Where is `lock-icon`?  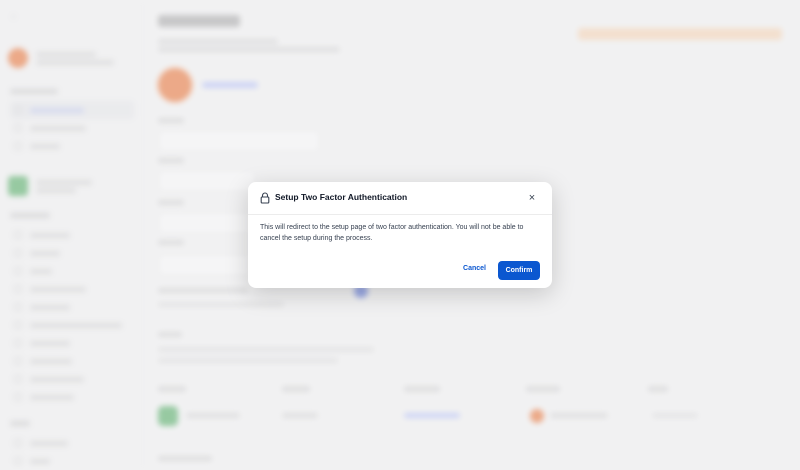 lock-icon is located at coordinates (265, 198).